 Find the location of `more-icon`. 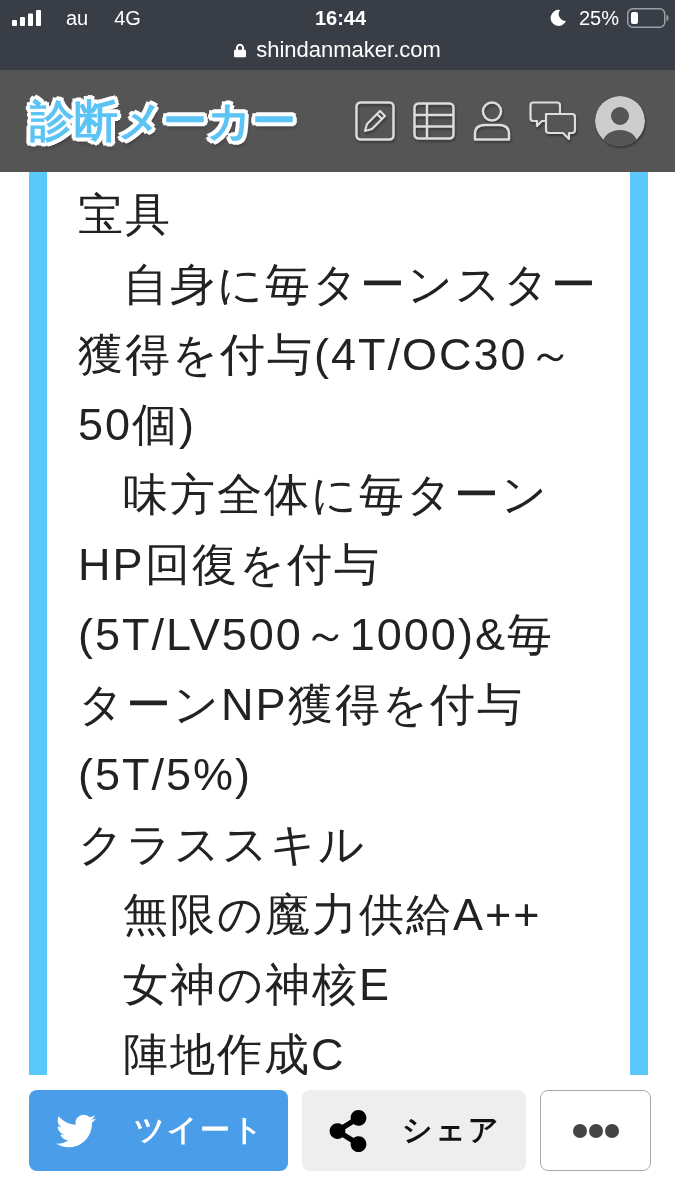

more-icon is located at coordinates (595, 1130).